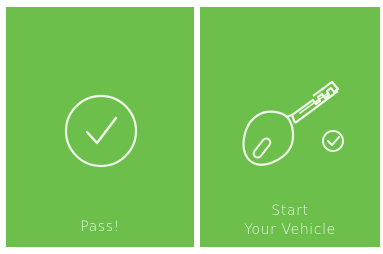 This screenshot has width=383, height=254. Describe the element at coordinates (290, 230) in the screenshot. I see `start-caption-line2: Your Vehicle` at that location.